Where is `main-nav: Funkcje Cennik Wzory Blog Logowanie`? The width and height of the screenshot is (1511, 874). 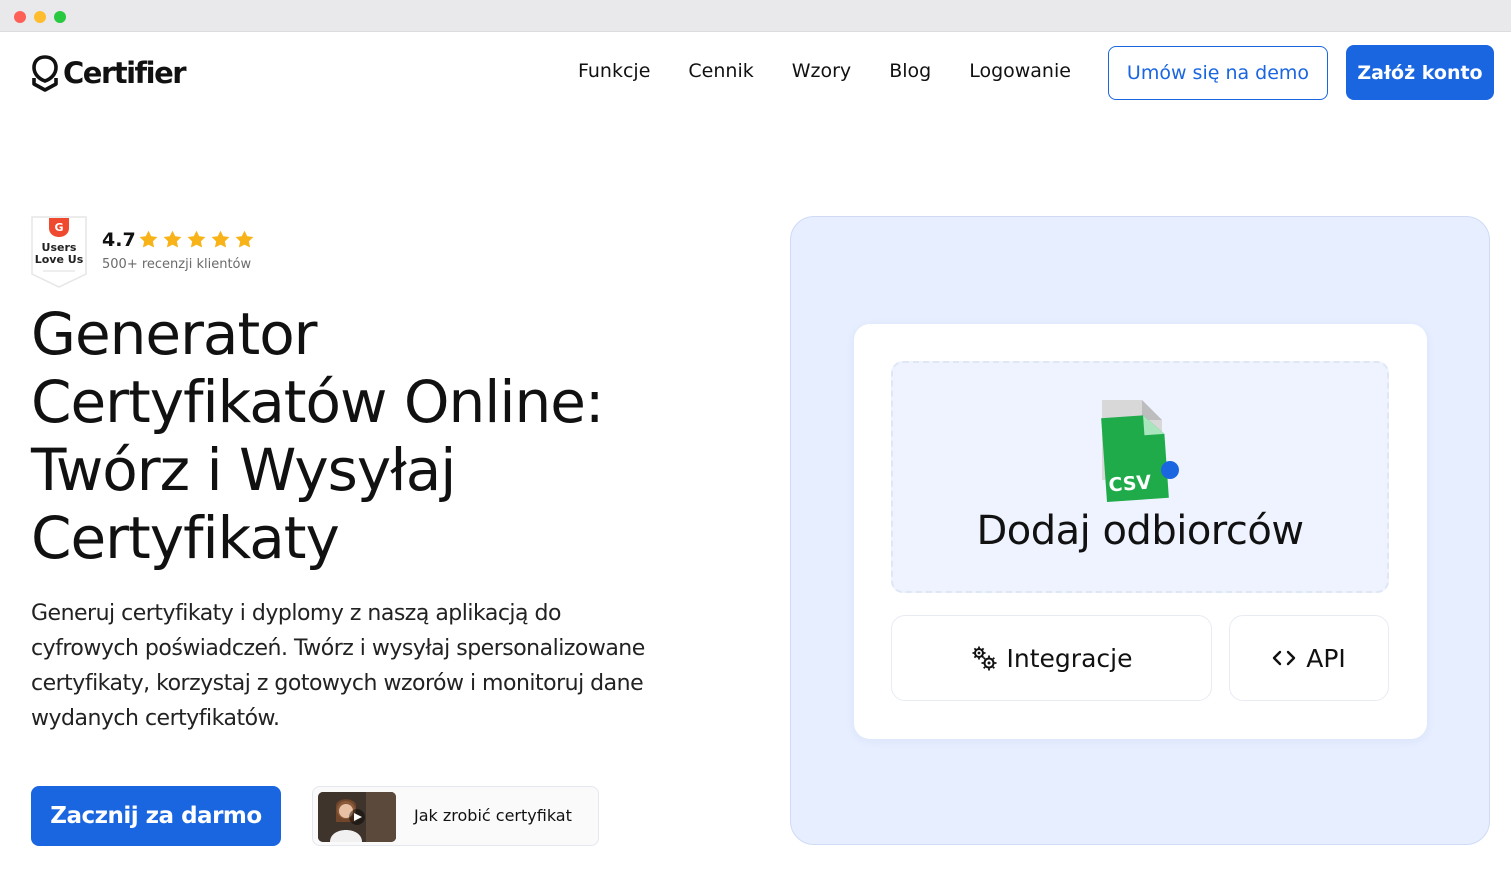 main-nav: Funkcje Cennik Wzory Blog Logowanie is located at coordinates (824, 71).